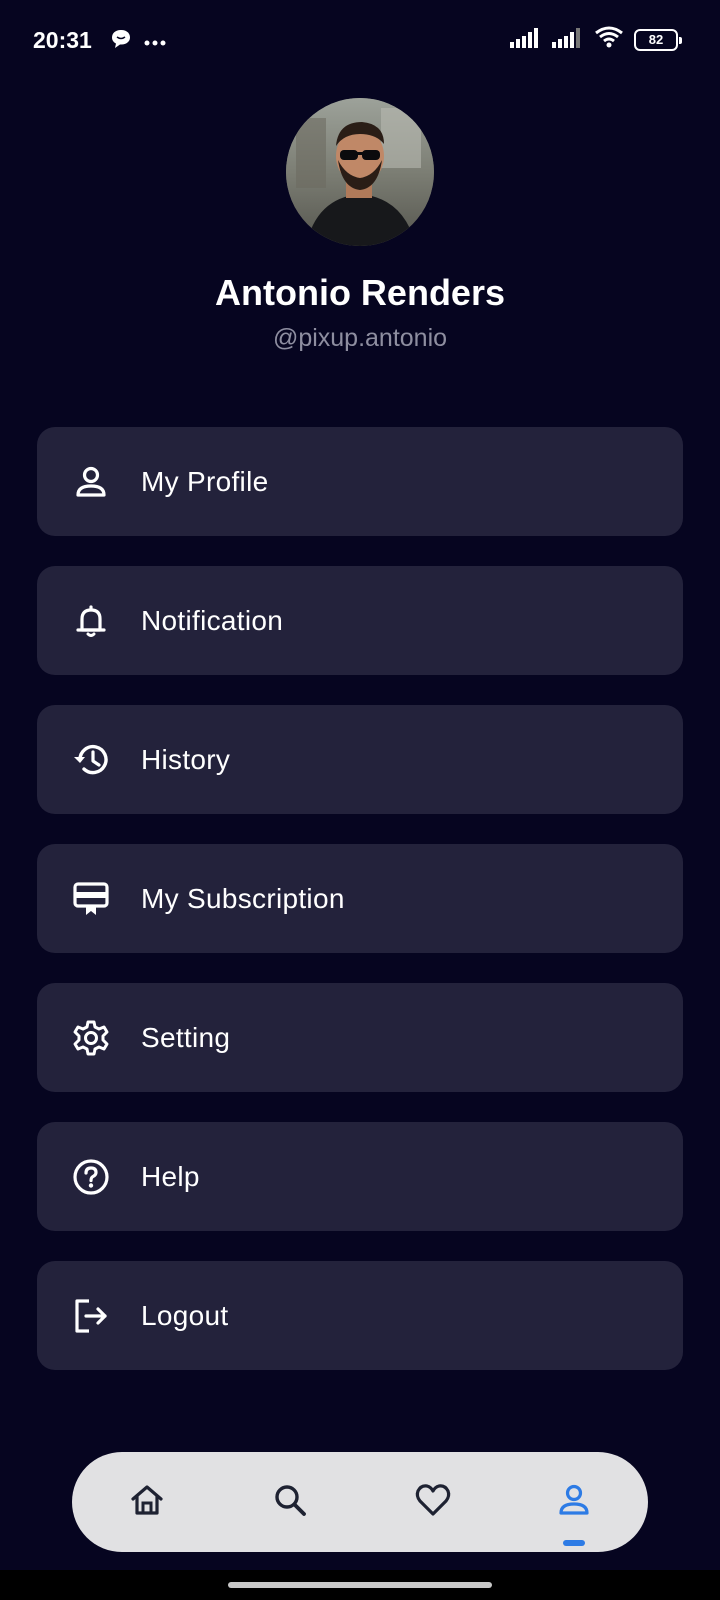  Describe the element at coordinates (359, 292) in the screenshot. I see `user-name: Antonio Renders` at that location.